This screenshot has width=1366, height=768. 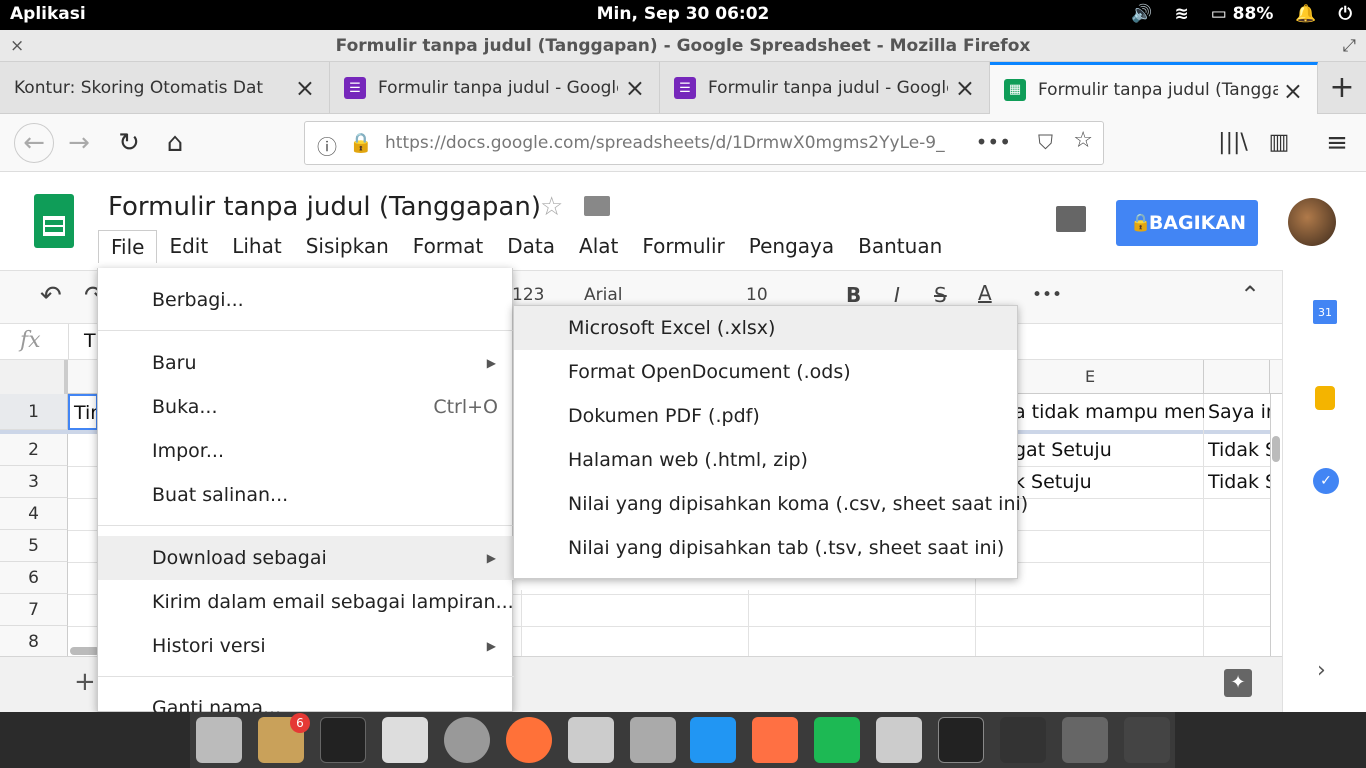 What do you see at coordinates (1071, 219) in the screenshot?
I see `comments-icon` at bounding box center [1071, 219].